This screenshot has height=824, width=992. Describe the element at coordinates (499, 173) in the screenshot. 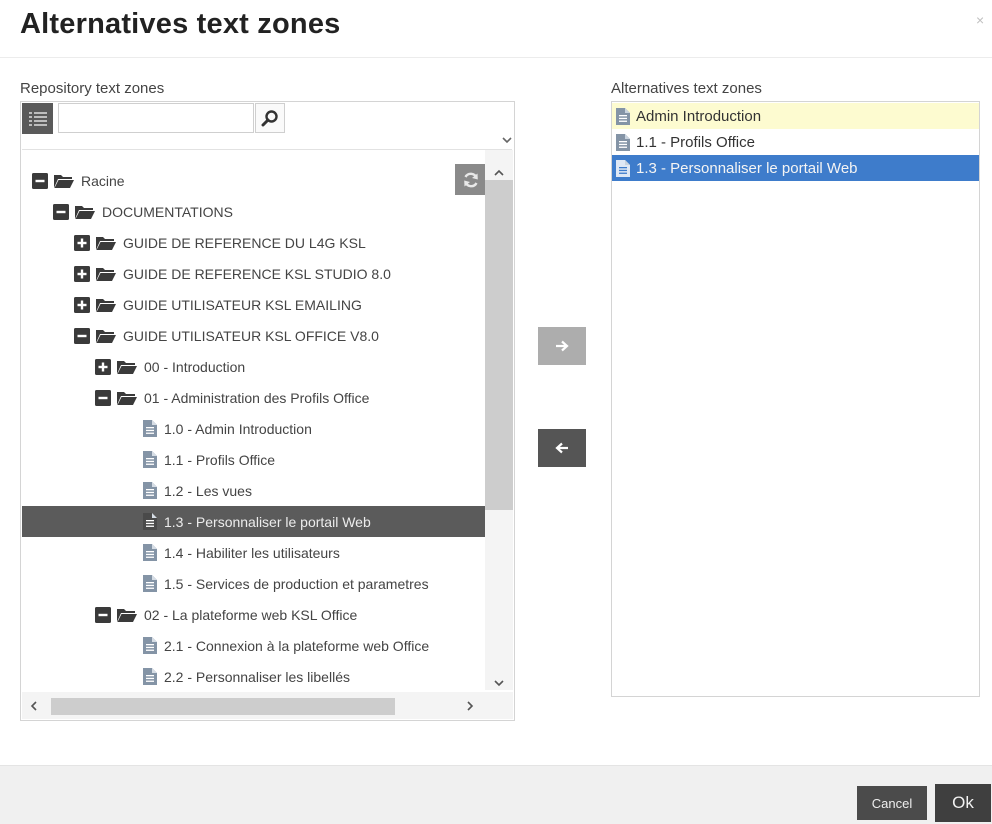

I see `scroll-up-icon` at that location.